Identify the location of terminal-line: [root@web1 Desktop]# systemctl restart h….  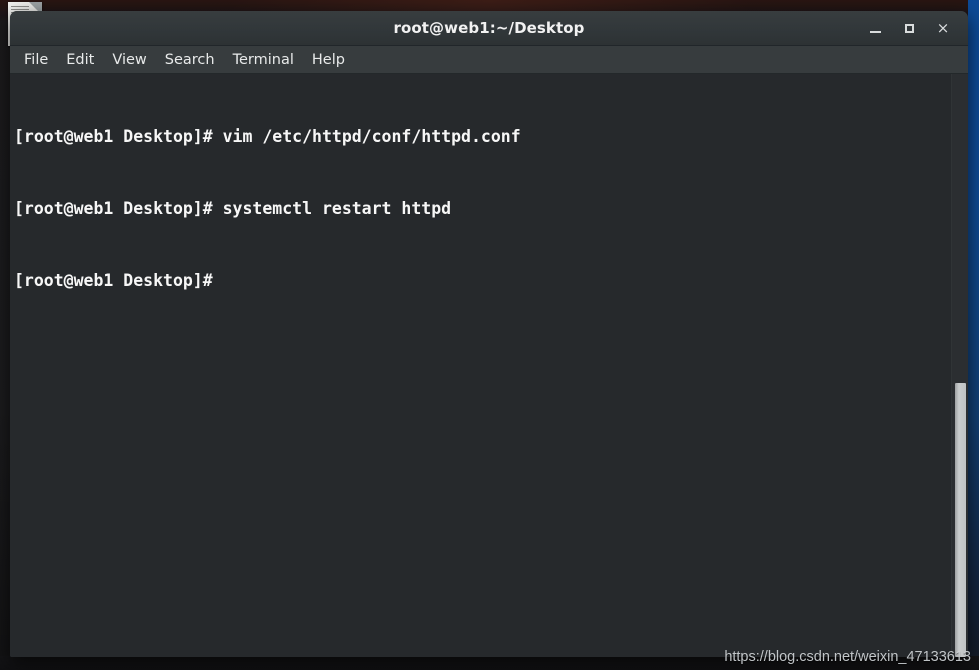
(233, 208).